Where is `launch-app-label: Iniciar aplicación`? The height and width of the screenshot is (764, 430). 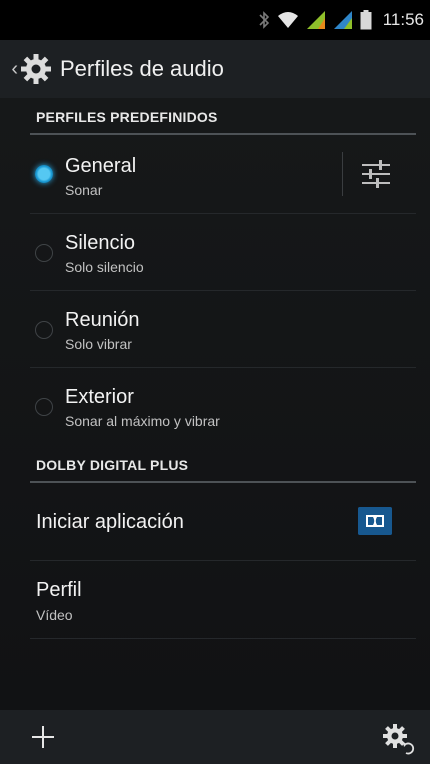 launch-app-label: Iniciar aplicación is located at coordinates (110, 522).